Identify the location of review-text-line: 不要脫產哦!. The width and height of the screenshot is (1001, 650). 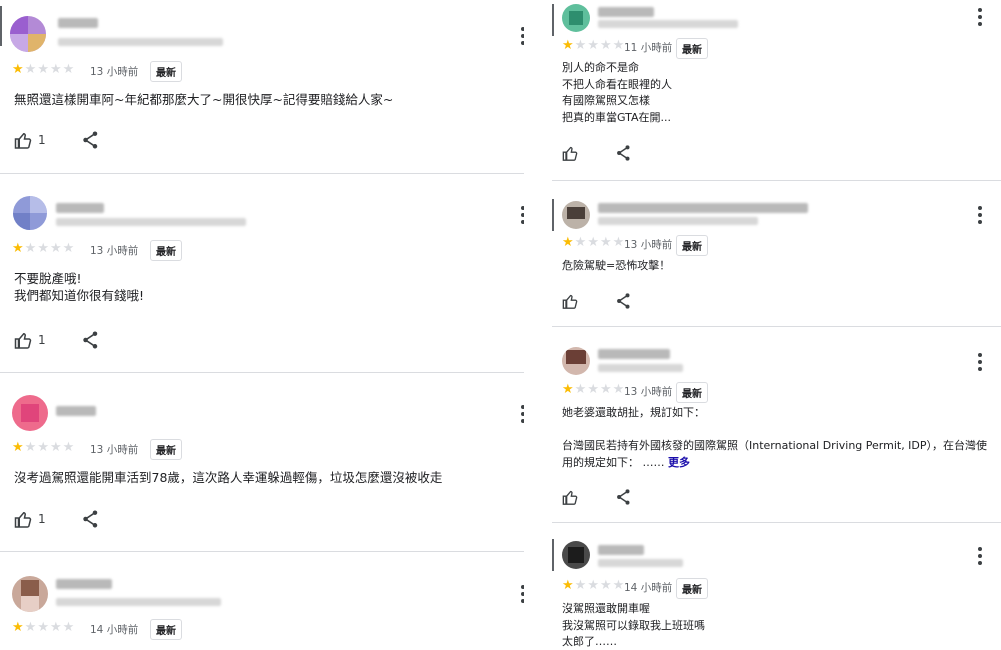
(48, 278).